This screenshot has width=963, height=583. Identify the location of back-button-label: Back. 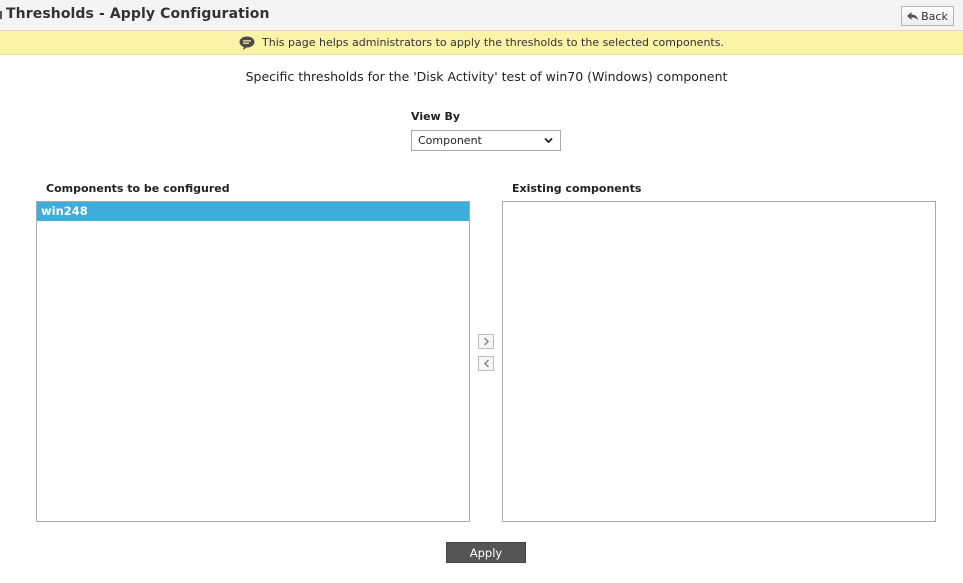
(934, 16).